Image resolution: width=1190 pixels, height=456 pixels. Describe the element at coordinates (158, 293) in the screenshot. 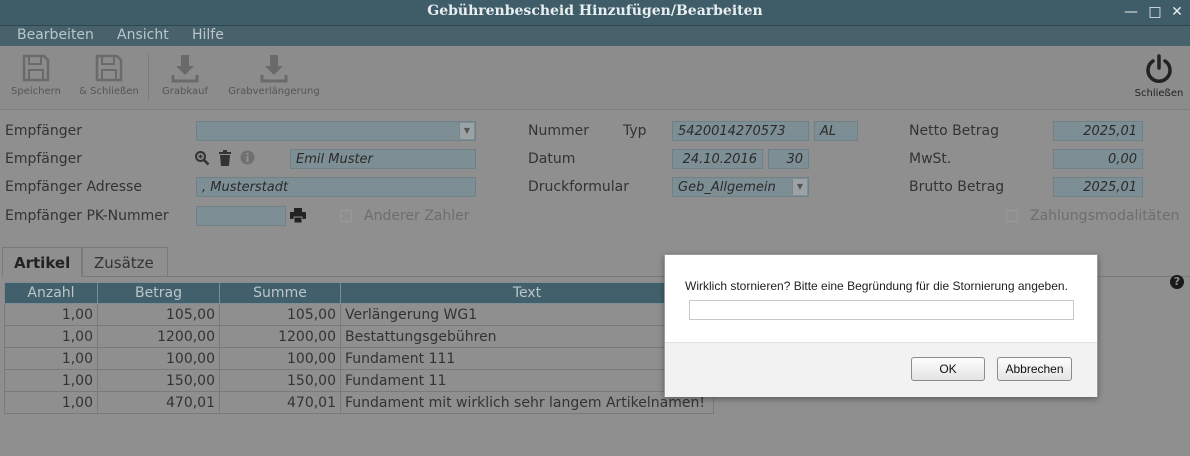

I see `column-header-betrag: Betrag` at that location.